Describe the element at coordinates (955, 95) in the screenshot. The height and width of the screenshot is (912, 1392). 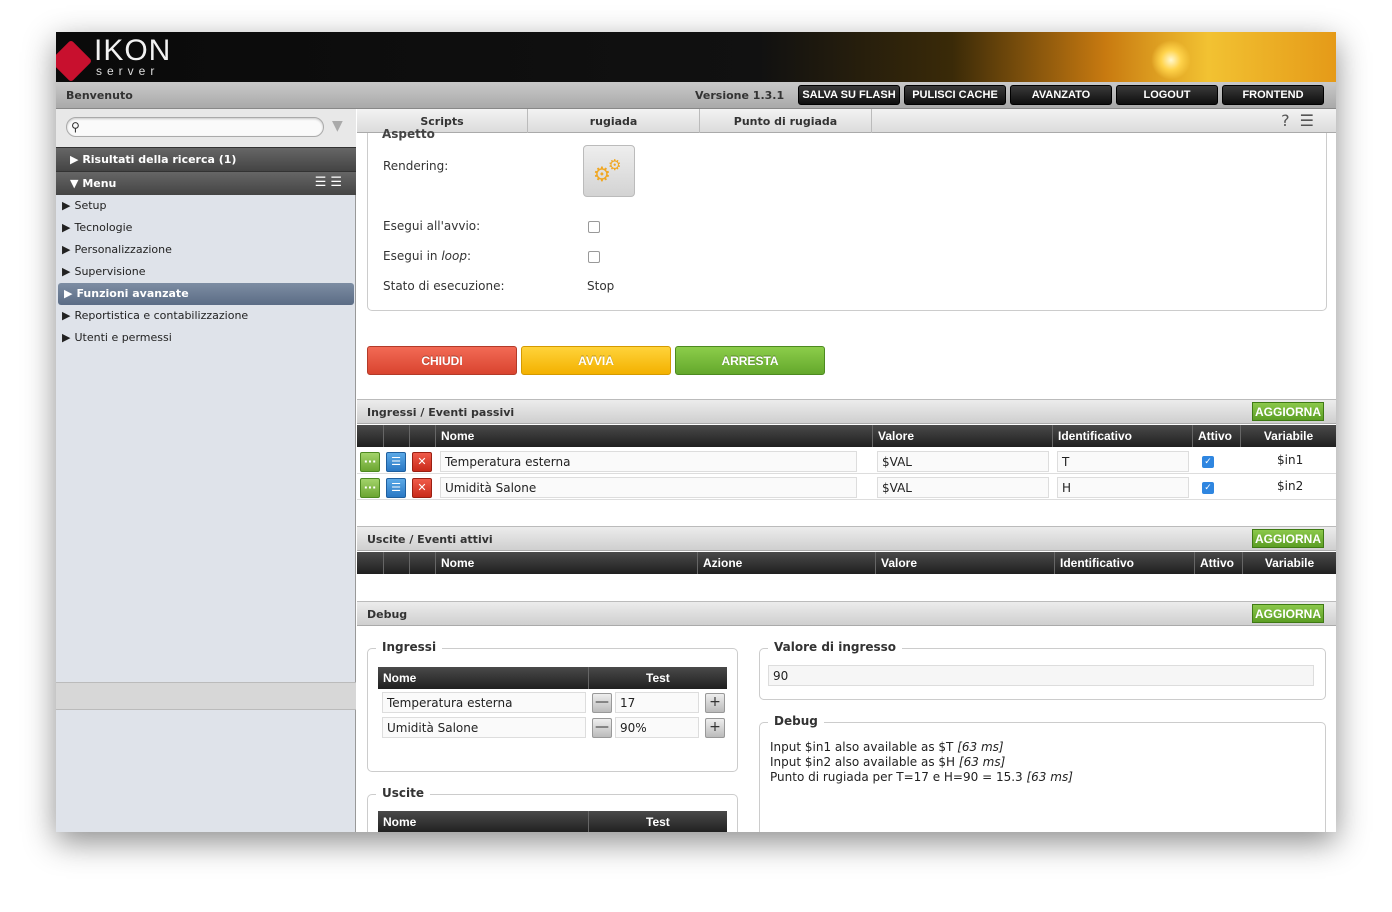
I see `clear-cache-button: PULISCI CACHE` at that location.